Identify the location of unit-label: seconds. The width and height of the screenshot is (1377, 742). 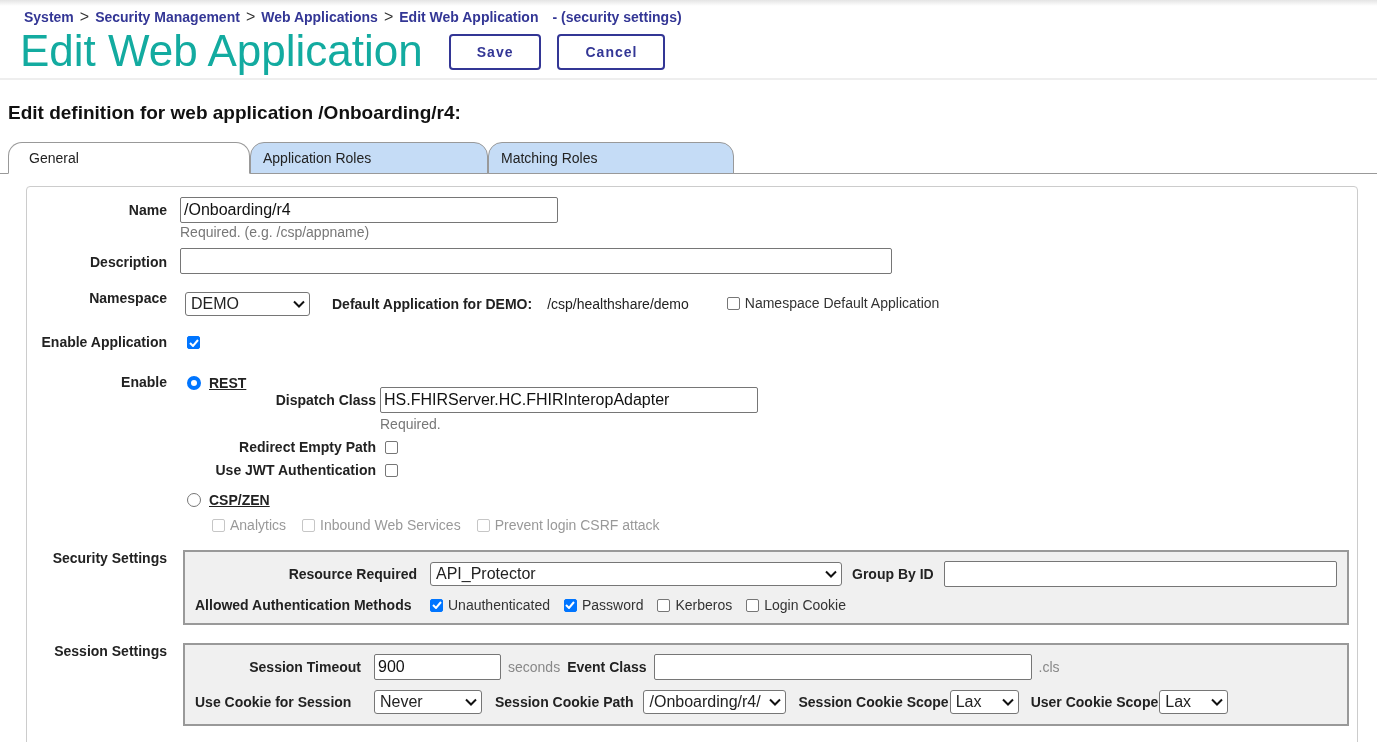
(534, 667).